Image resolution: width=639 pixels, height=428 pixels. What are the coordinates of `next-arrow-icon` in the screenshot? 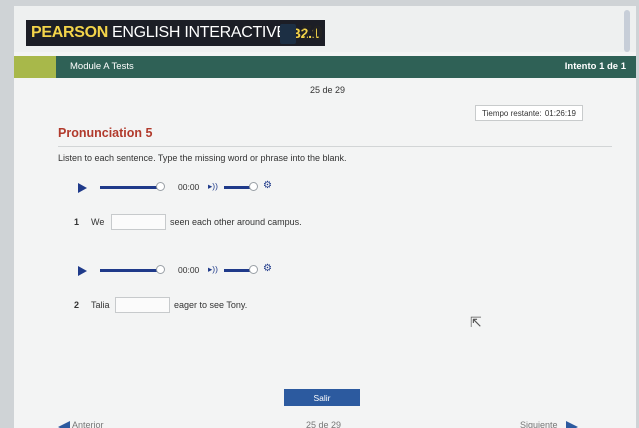 It's located at (572, 424).